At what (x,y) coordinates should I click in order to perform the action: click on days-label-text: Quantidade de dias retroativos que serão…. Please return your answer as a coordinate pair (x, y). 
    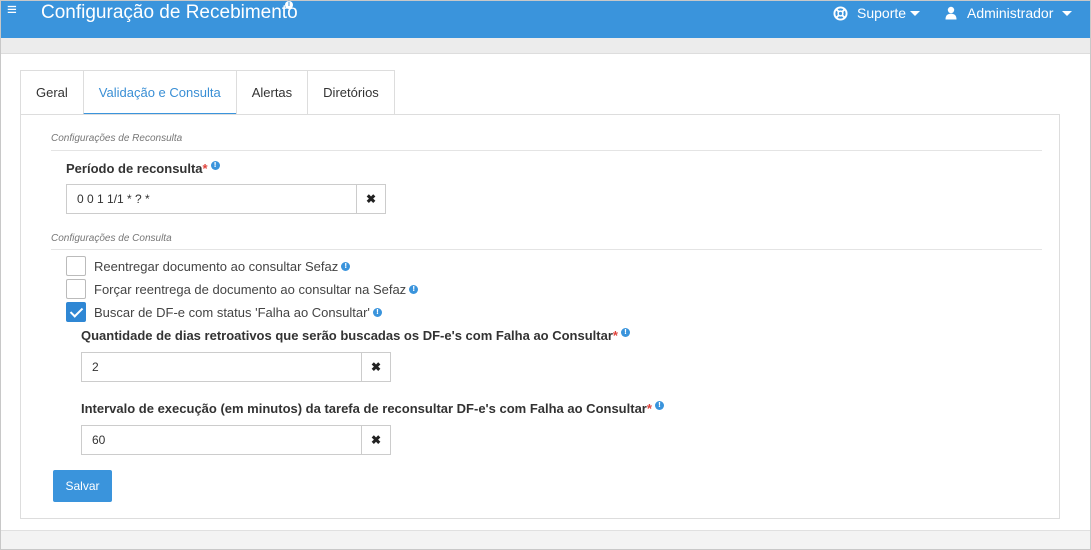
    Looking at the image, I should click on (347, 335).